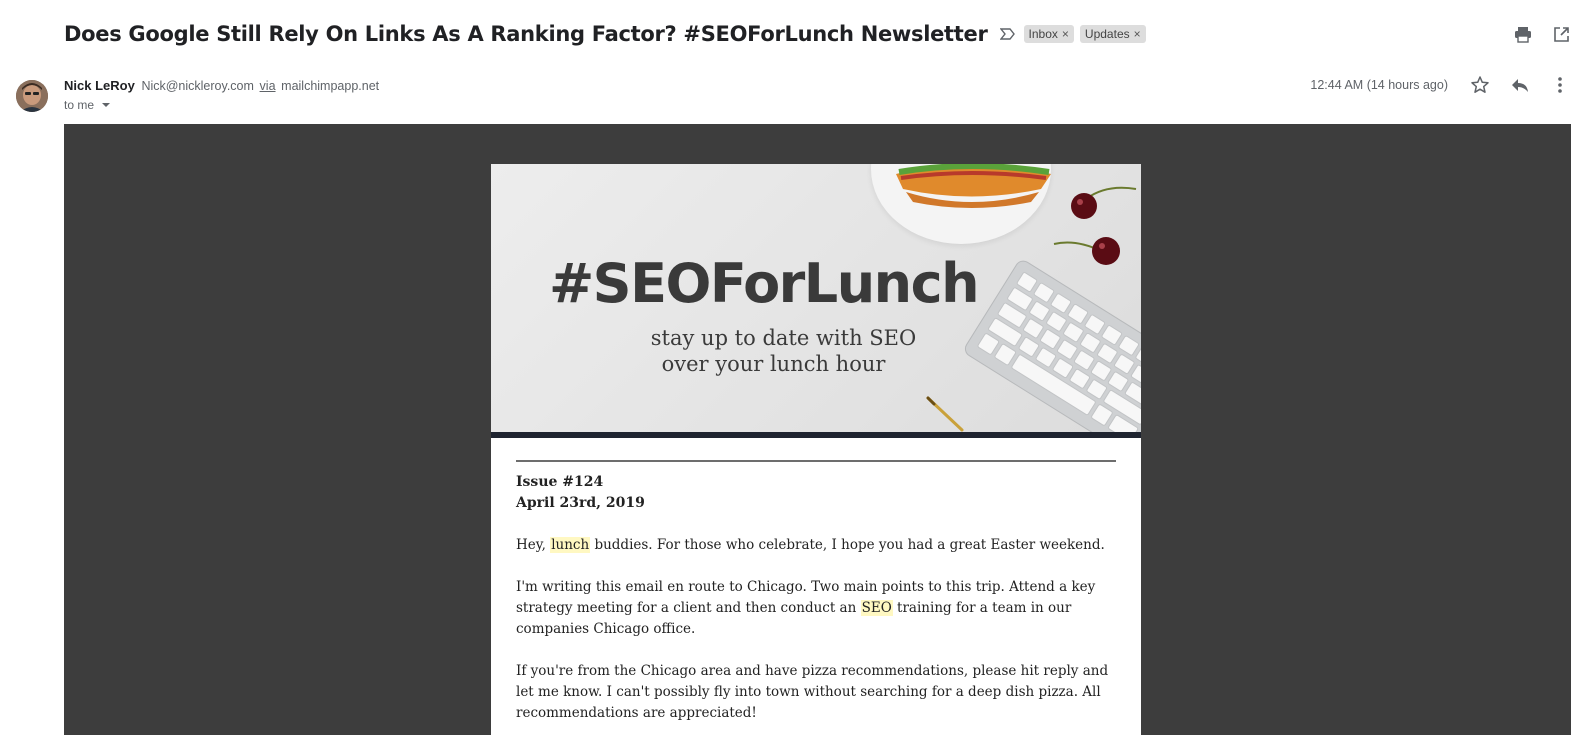 Image resolution: width=1571 pixels, height=735 pixels. I want to click on more-vert-icon, so click(1560, 85).